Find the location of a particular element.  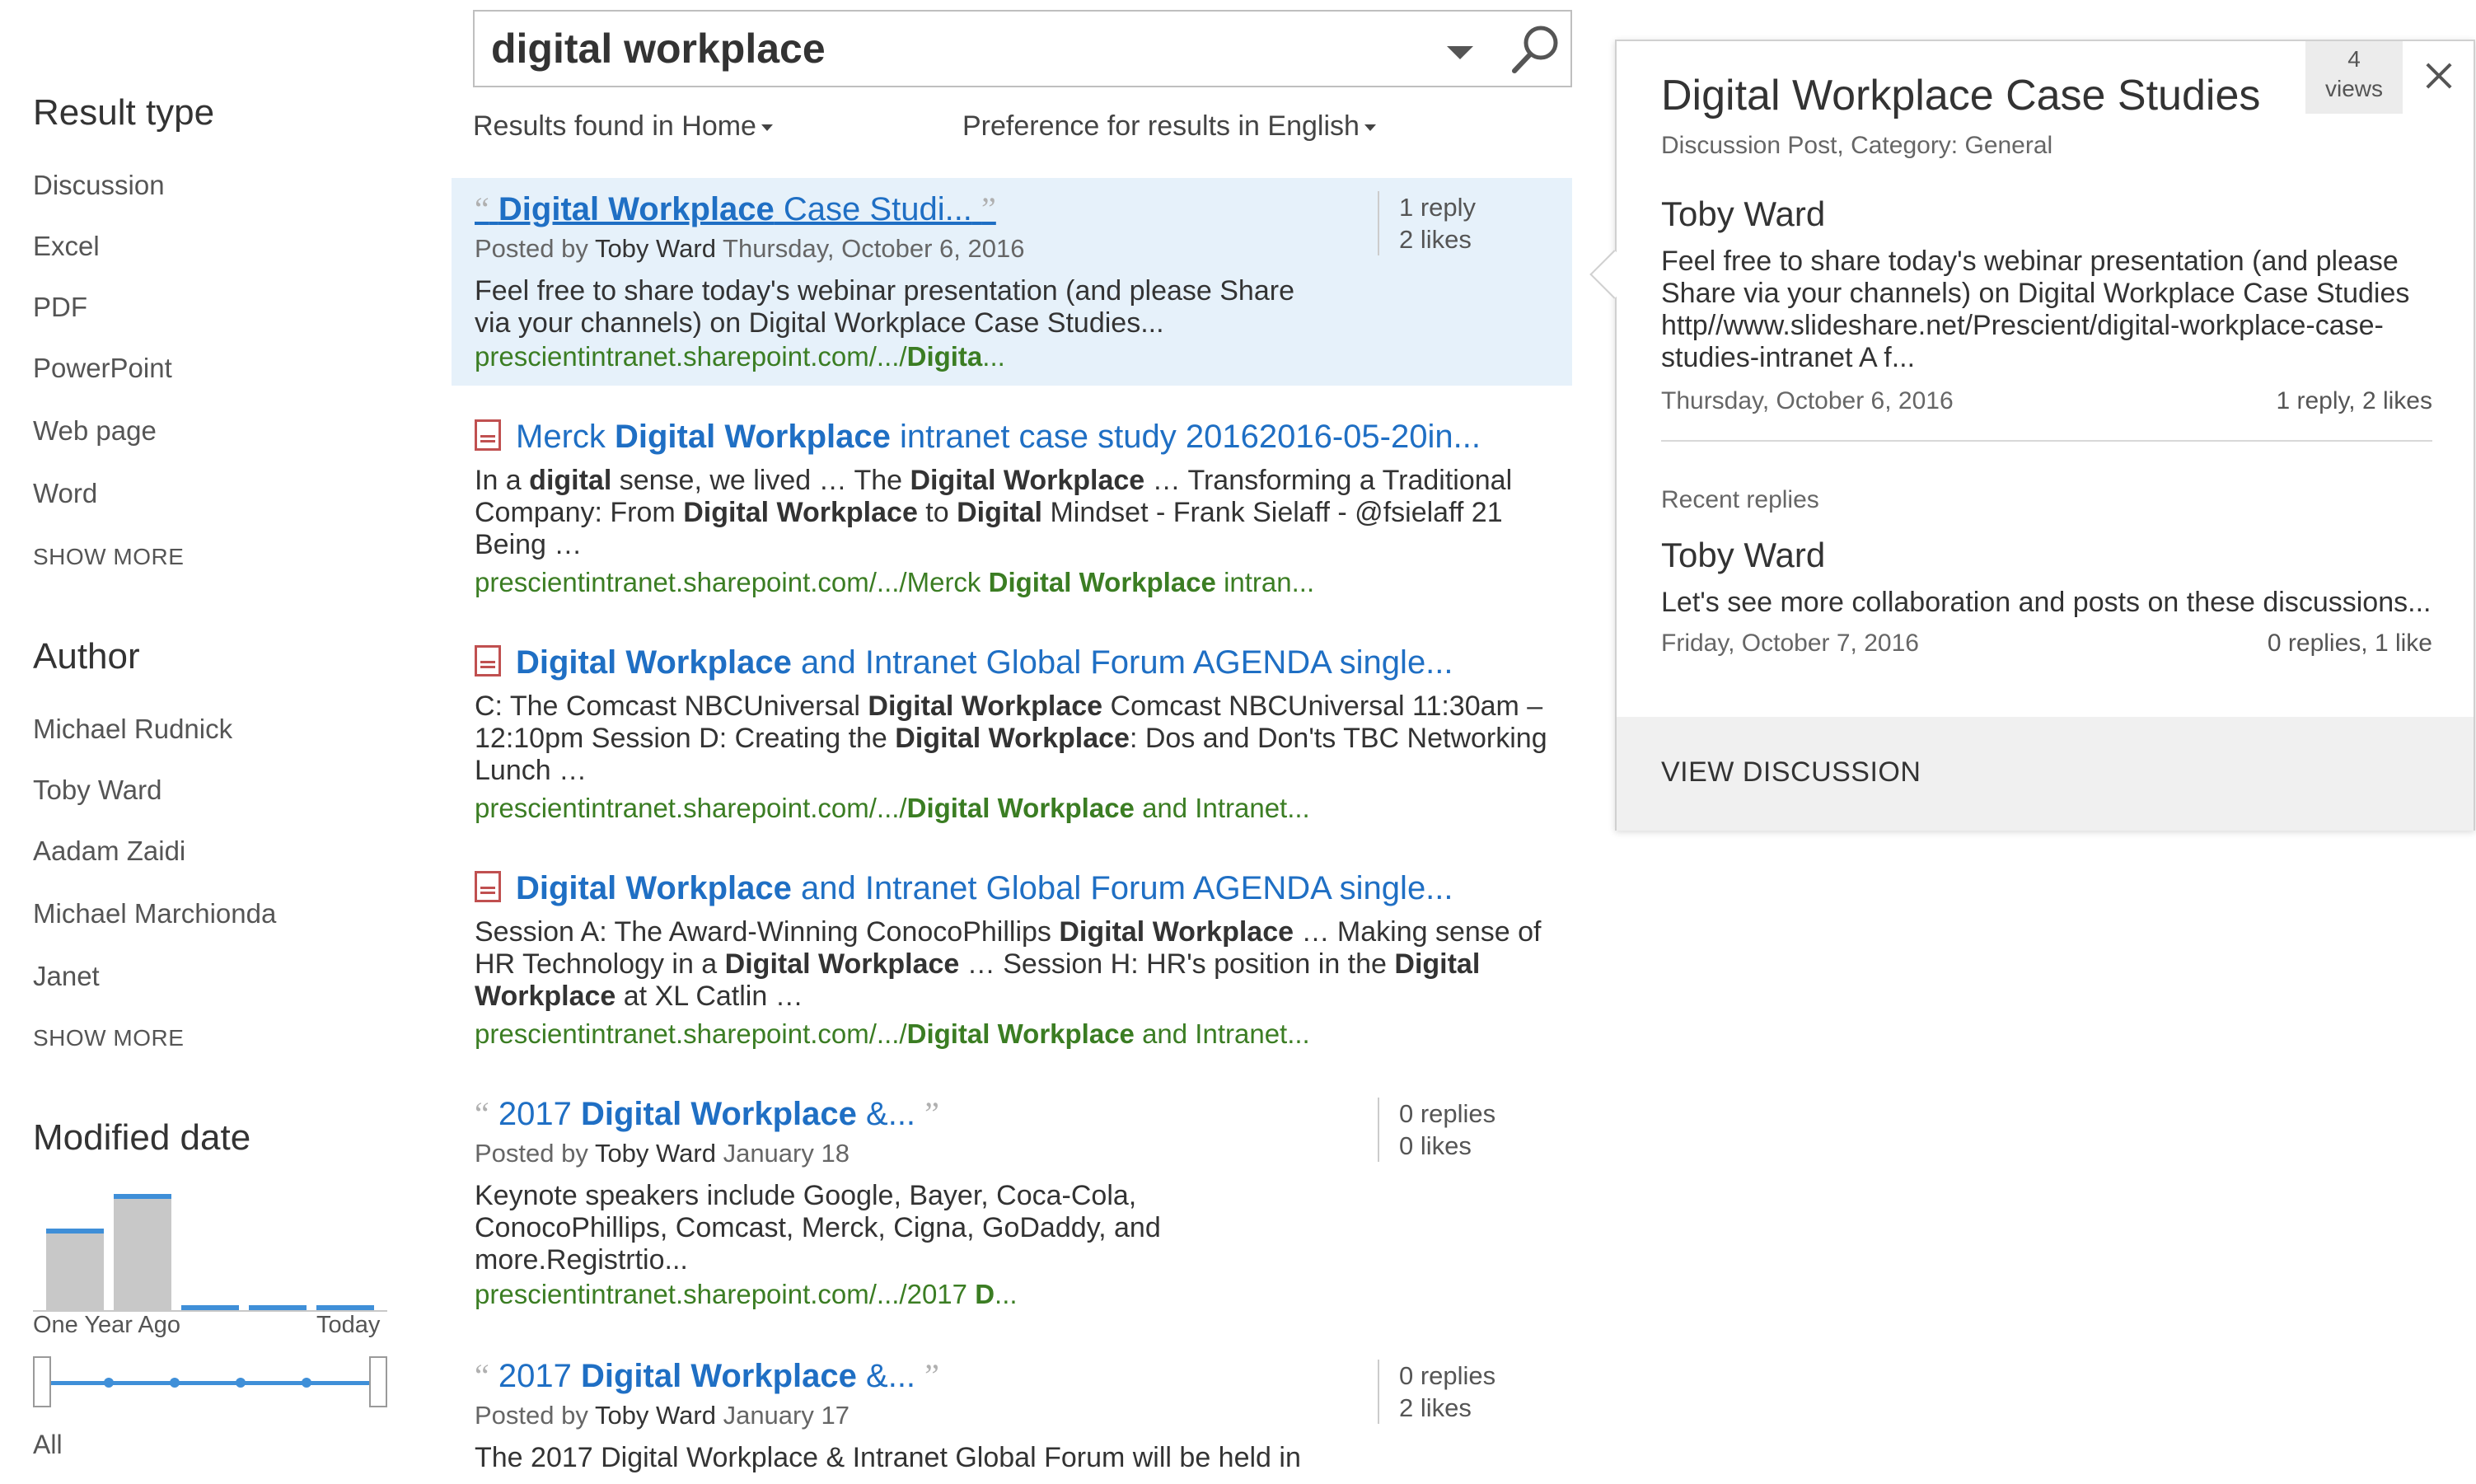

slider-left-handle is located at coordinates (42, 1382).